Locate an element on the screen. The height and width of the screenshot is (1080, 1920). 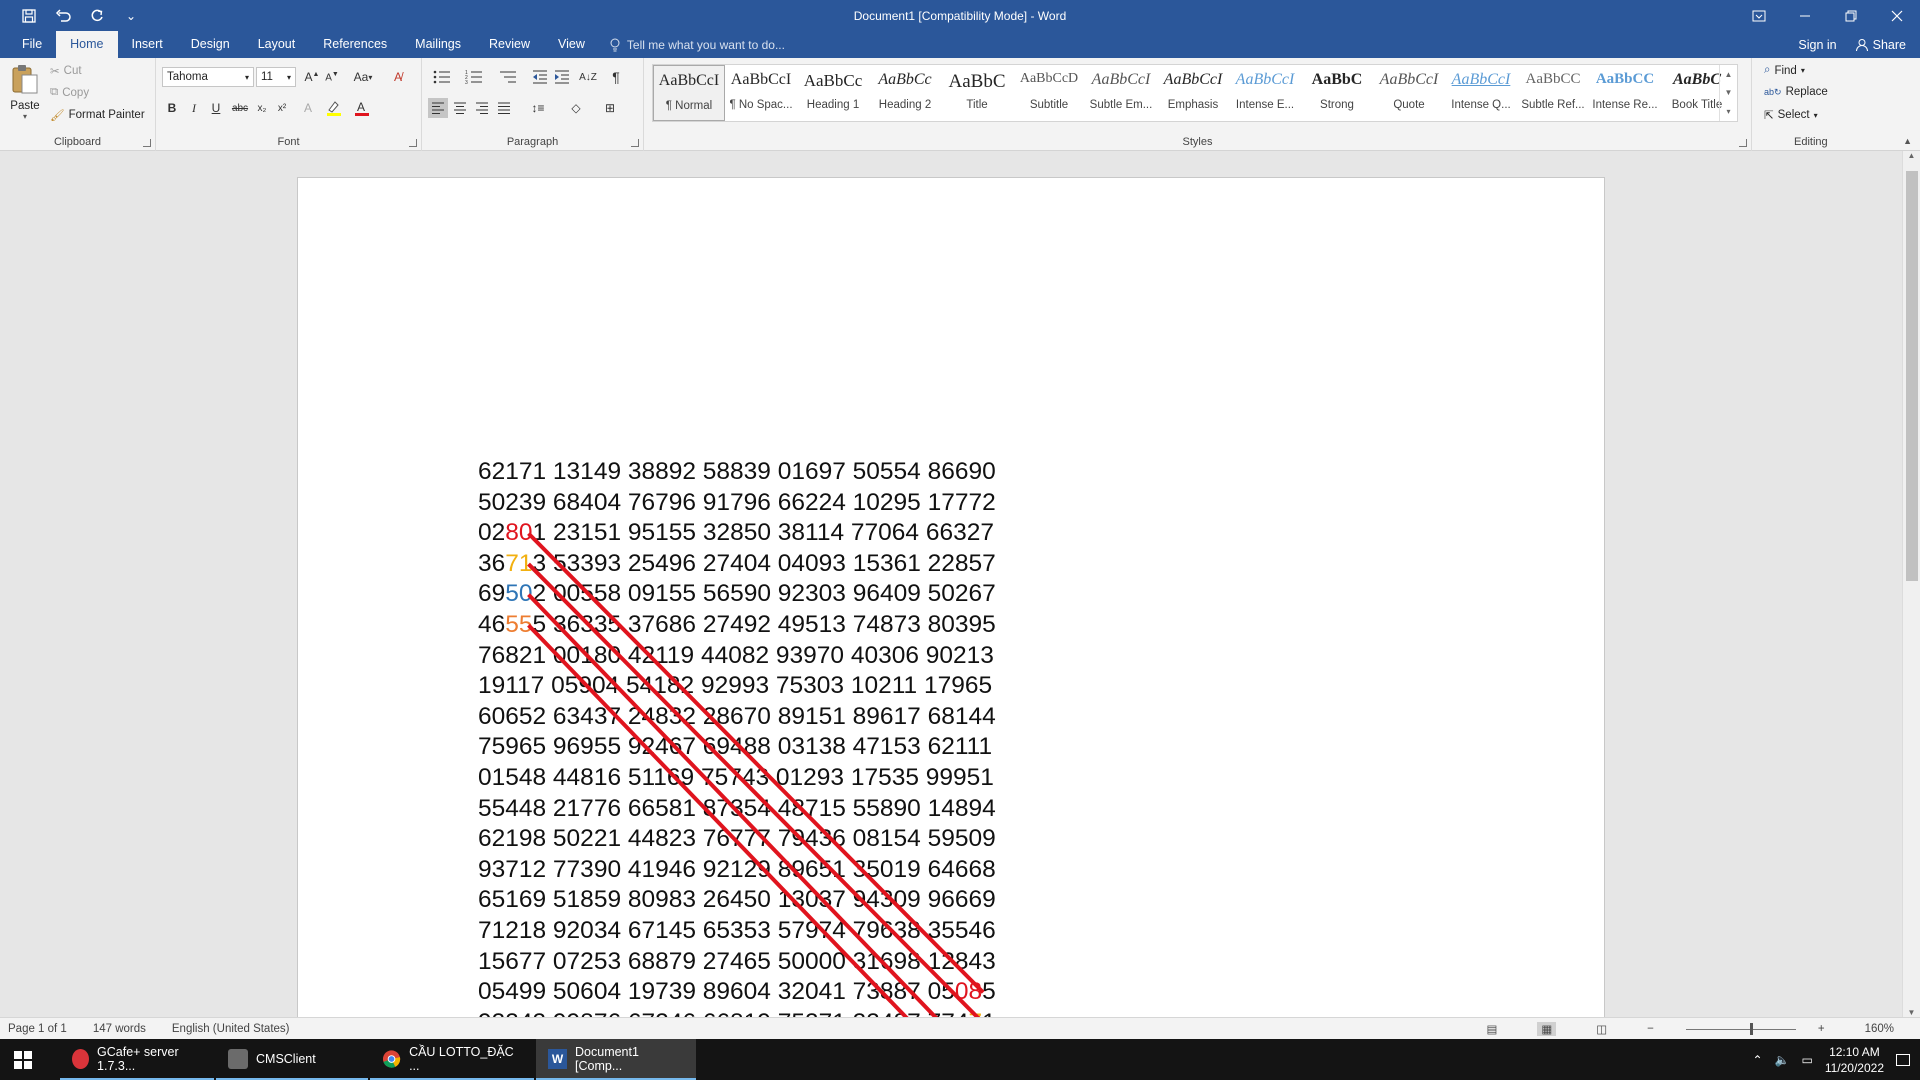
vertical-scrollbar: ▲ ▼ is located at coordinates (1911, 584).